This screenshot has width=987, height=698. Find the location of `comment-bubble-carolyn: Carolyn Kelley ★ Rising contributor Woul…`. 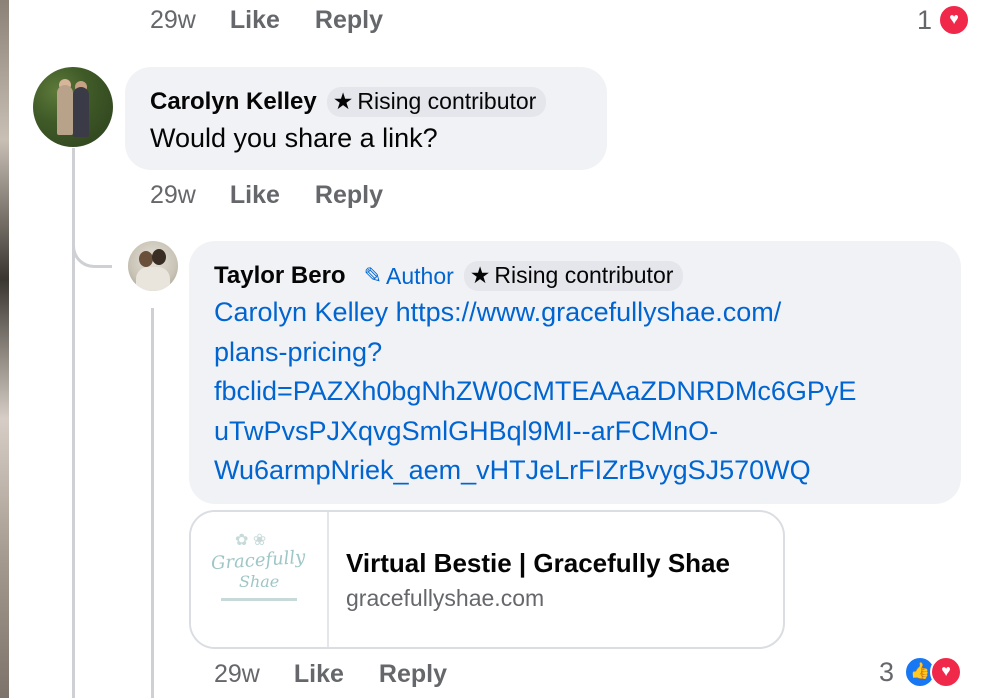

comment-bubble-carolyn: Carolyn Kelley ★ Rising contributor Woul… is located at coordinates (366, 118).